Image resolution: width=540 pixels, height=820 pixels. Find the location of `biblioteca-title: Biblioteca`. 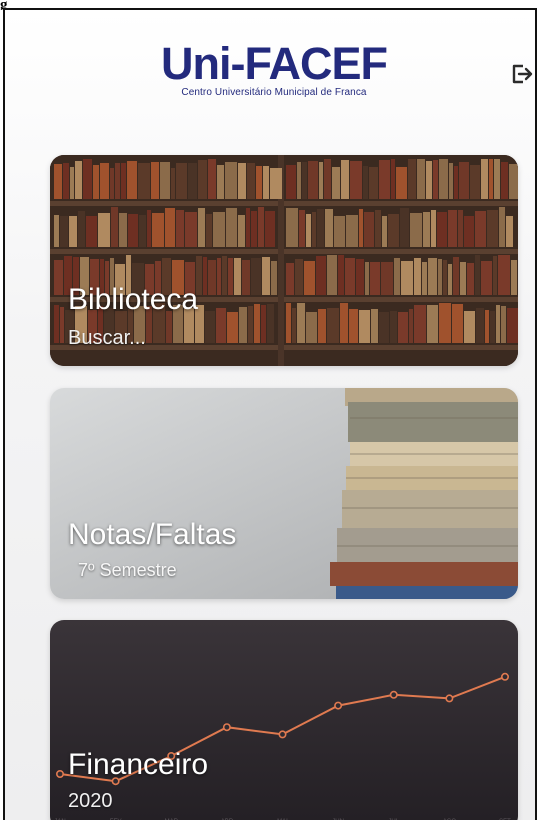

biblioteca-title: Biblioteca is located at coordinates (133, 299).